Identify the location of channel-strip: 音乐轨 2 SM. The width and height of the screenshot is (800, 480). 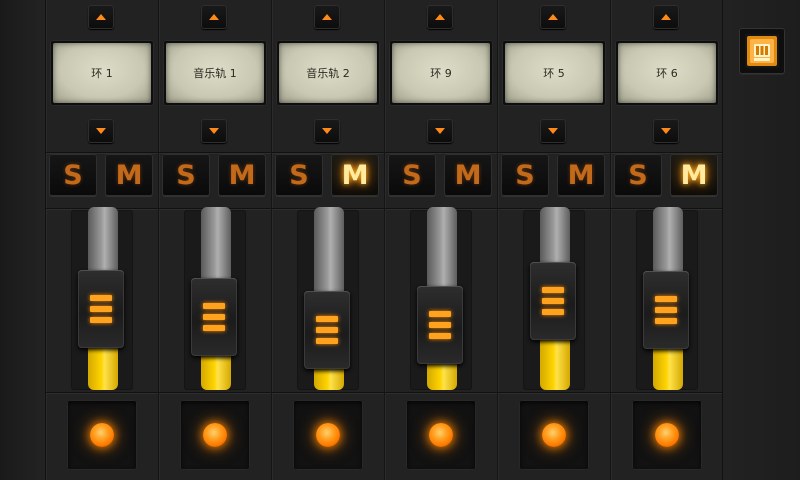
(328, 240).